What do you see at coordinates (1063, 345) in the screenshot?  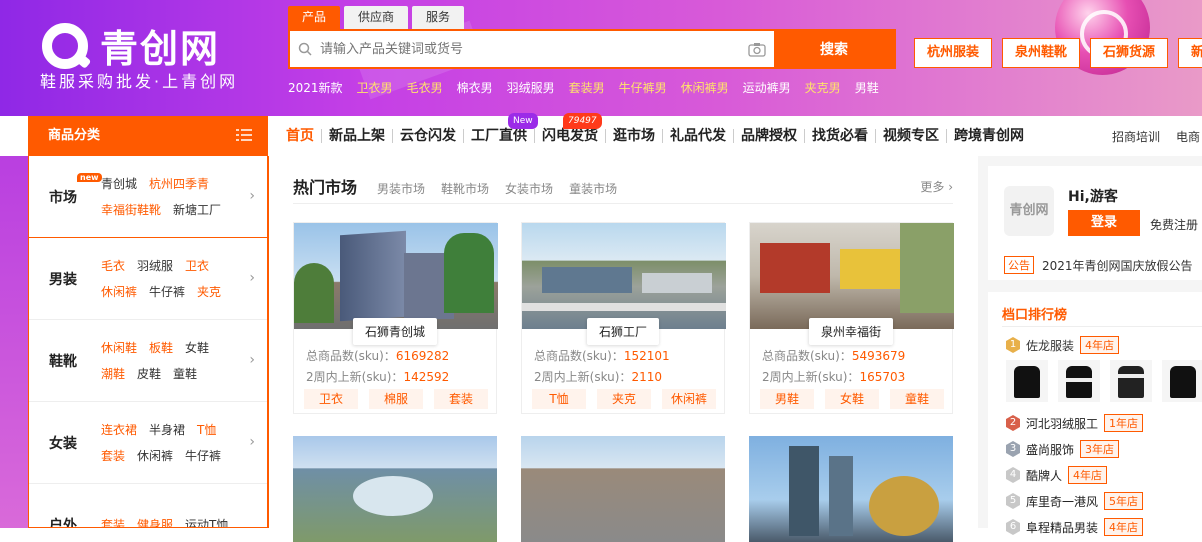 I see `ranking-item: 1 佐龙服装 4年店` at bounding box center [1063, 345].